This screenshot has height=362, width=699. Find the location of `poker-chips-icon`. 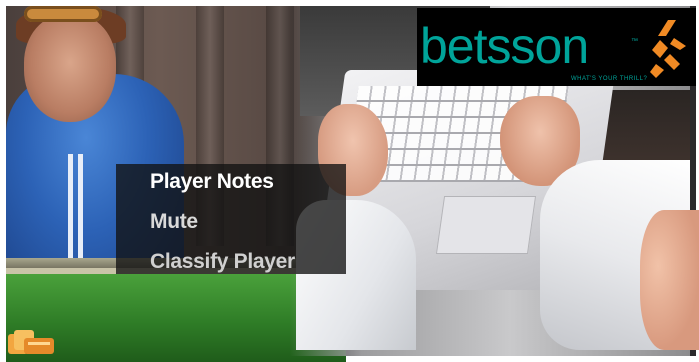

poker-chips-icon is located at coordinates (31, 342).